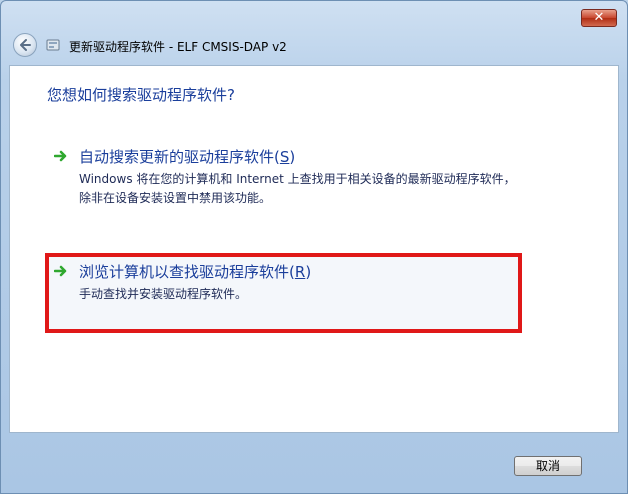 The height and width of the screenshot is (494, 628). What do you see at coordinates (314, 47) in the screenshot?
I see `navigation-bar: 更新驱动程序软件 - ELF CMSIS-DAP v2` at bounding box center [314, 47].